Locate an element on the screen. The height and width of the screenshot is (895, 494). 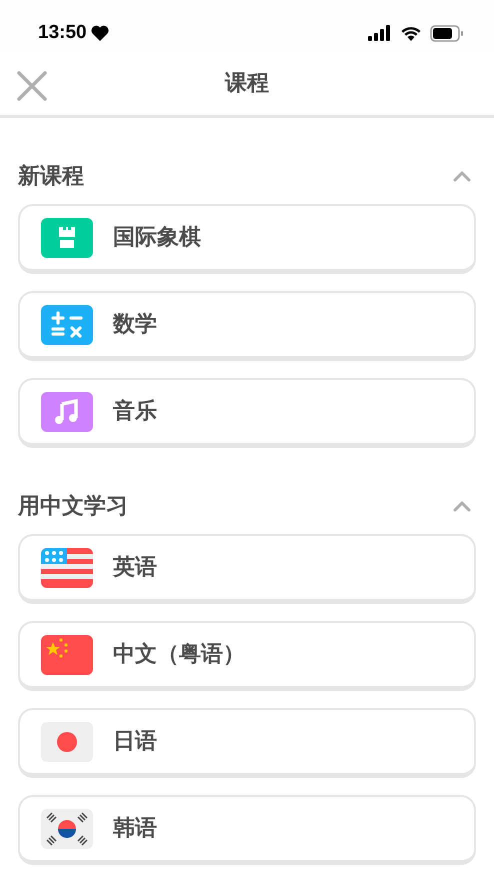
course-item: 中文（粤语） is located at coordinates (247, 656).